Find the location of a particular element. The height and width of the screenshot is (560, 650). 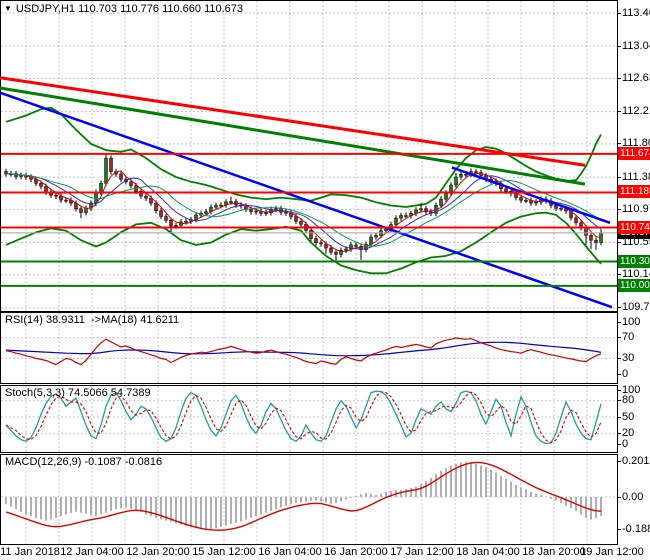

resistance-price-badge: 110.740 is located at coordinates (634, 227).